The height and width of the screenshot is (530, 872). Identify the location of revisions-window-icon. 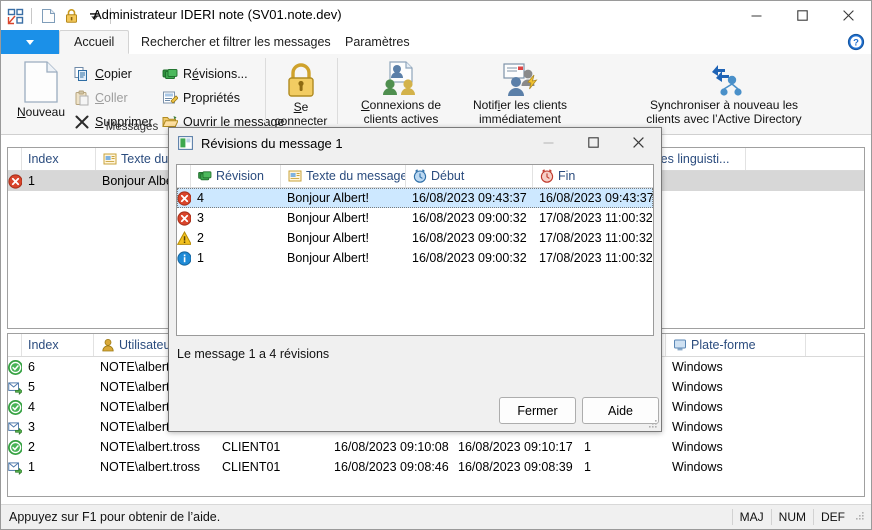
(185, 143).